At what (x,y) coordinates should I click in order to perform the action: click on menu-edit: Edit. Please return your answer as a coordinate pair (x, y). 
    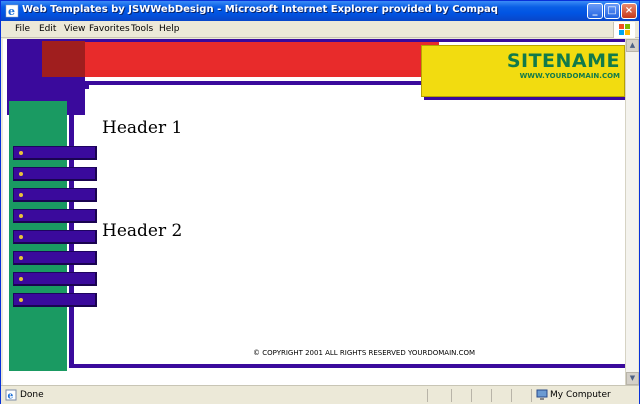
    Looking at the image, I should click on (47, 29).